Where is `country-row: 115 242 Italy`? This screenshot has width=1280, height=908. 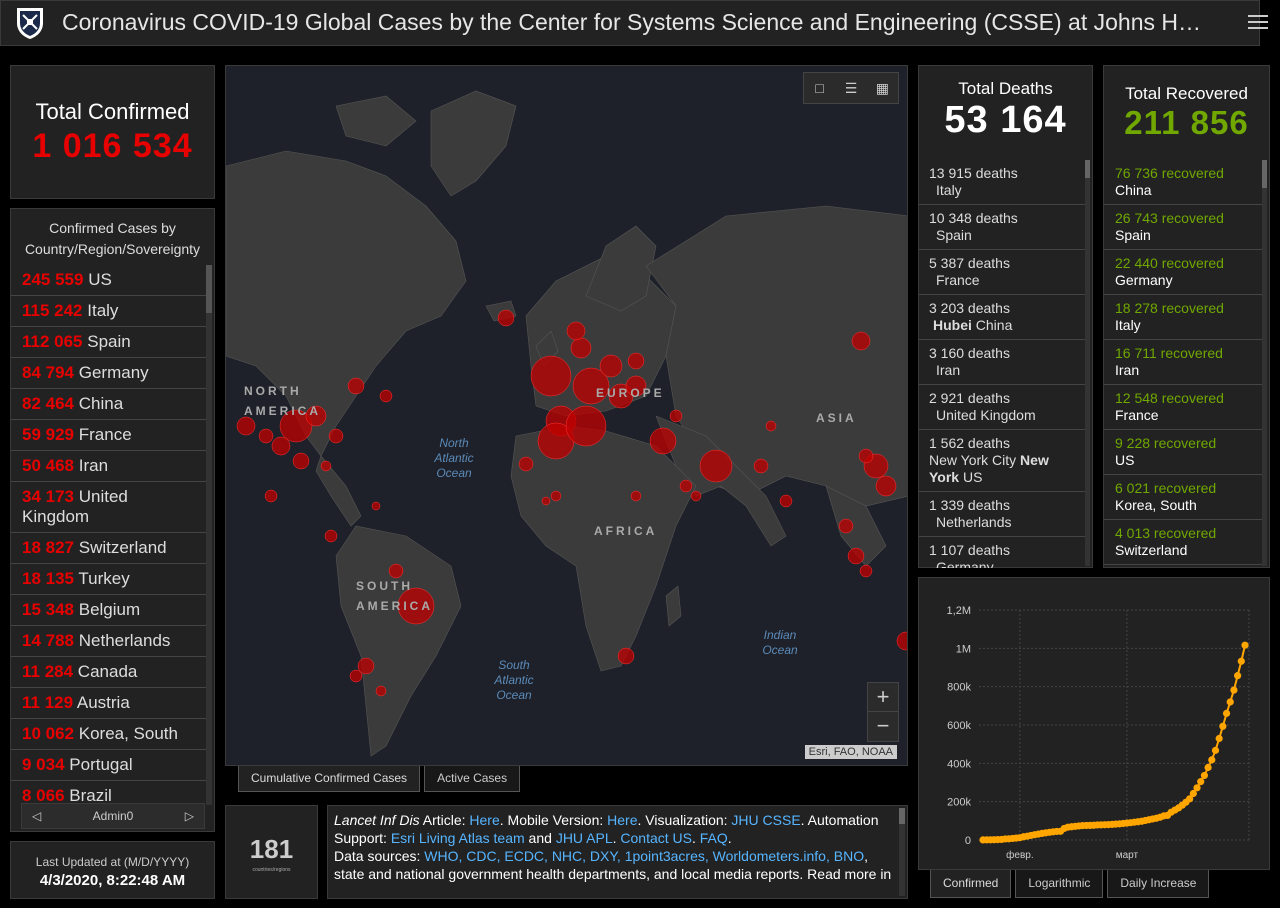 country-row: 115 242 Italy is located at coordinates (109, 311).